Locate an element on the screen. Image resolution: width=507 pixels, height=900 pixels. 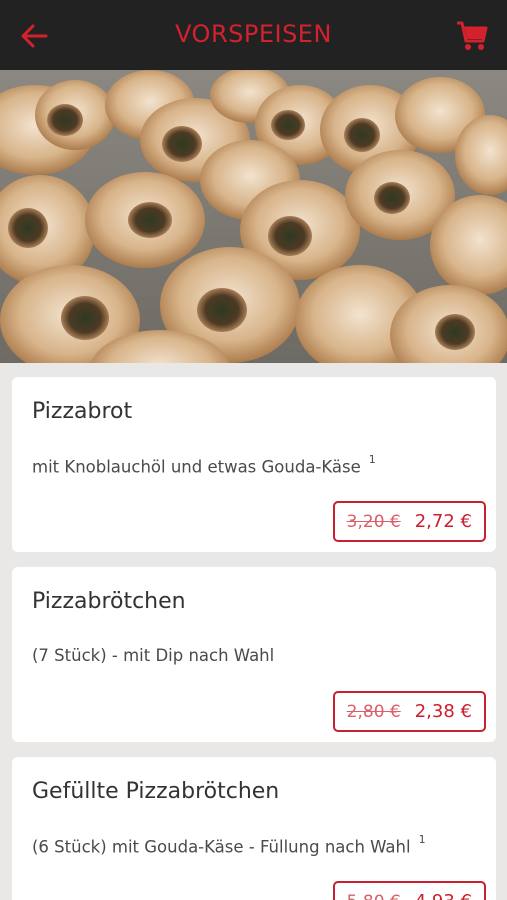
current-price: 2,38 € is located at coordinates (443, 711).